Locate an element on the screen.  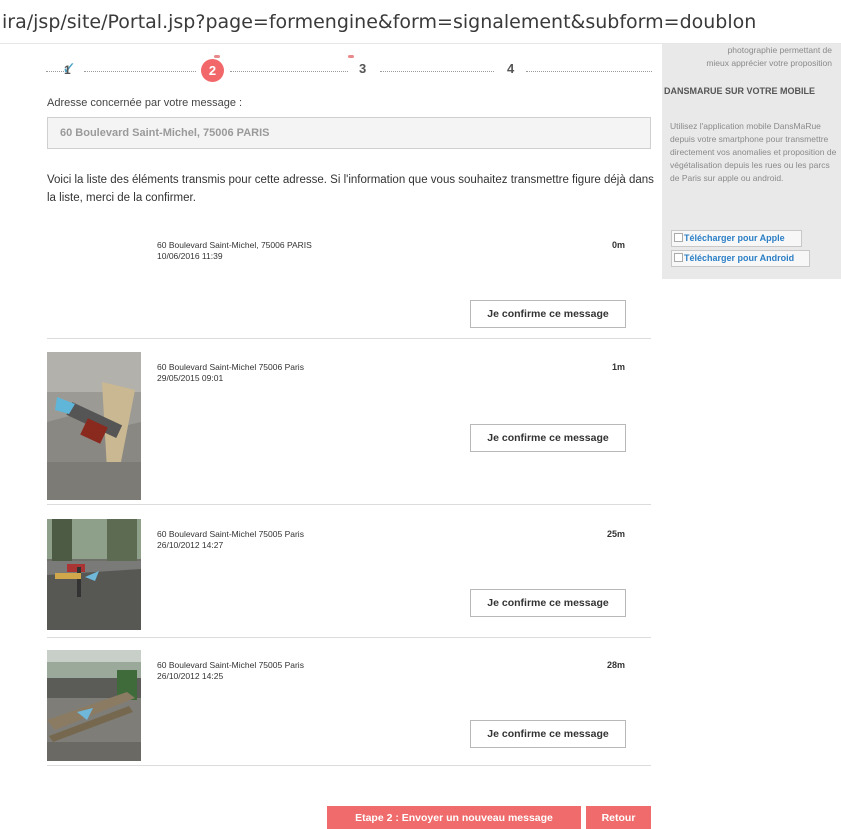
new-message-button: Etape 2 : Envoyer un nouveau message is located at coordinates (454, 817).